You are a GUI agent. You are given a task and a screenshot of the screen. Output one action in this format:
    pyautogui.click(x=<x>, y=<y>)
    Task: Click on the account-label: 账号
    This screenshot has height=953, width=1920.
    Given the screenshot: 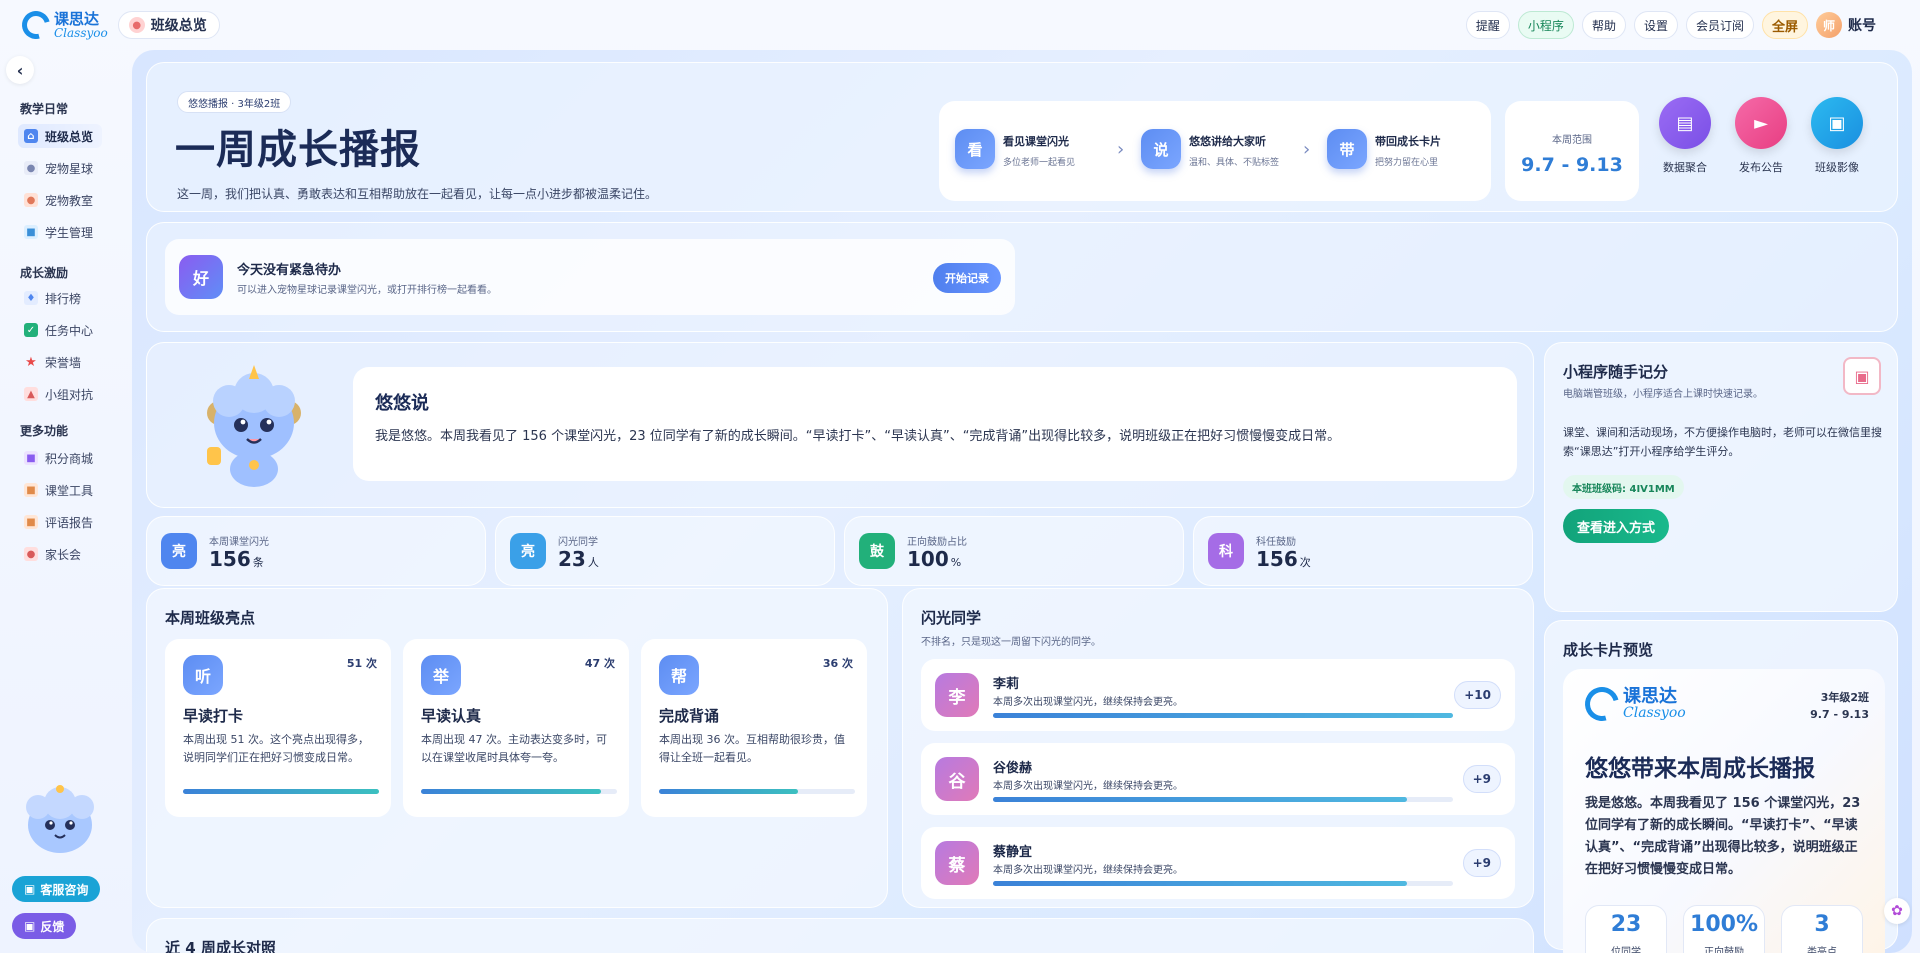 What is the action you would take?
    pyautogui.click(x=1862, y=26)
    